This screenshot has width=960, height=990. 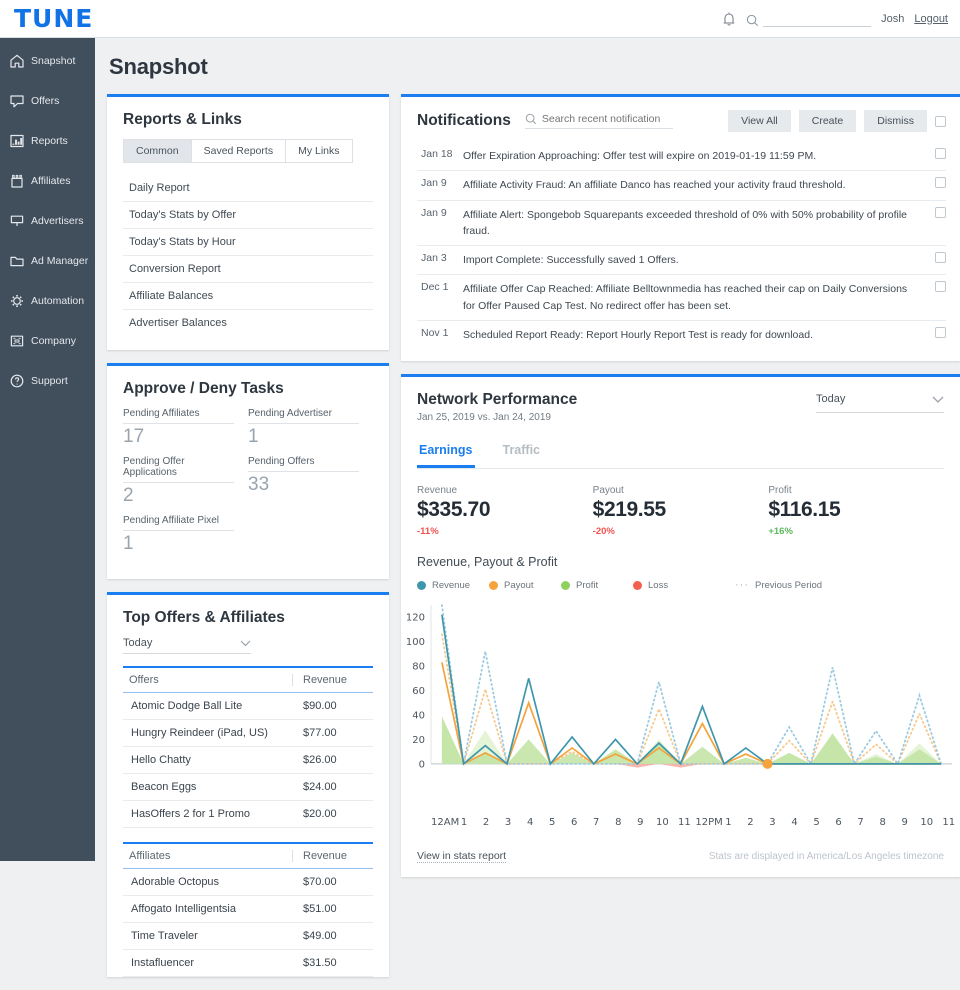 What do you see at coordinates (185, 431) in the screenshot?
I see `pending-stat: Pending Affiliates 17` at bounding box center [185, 431].